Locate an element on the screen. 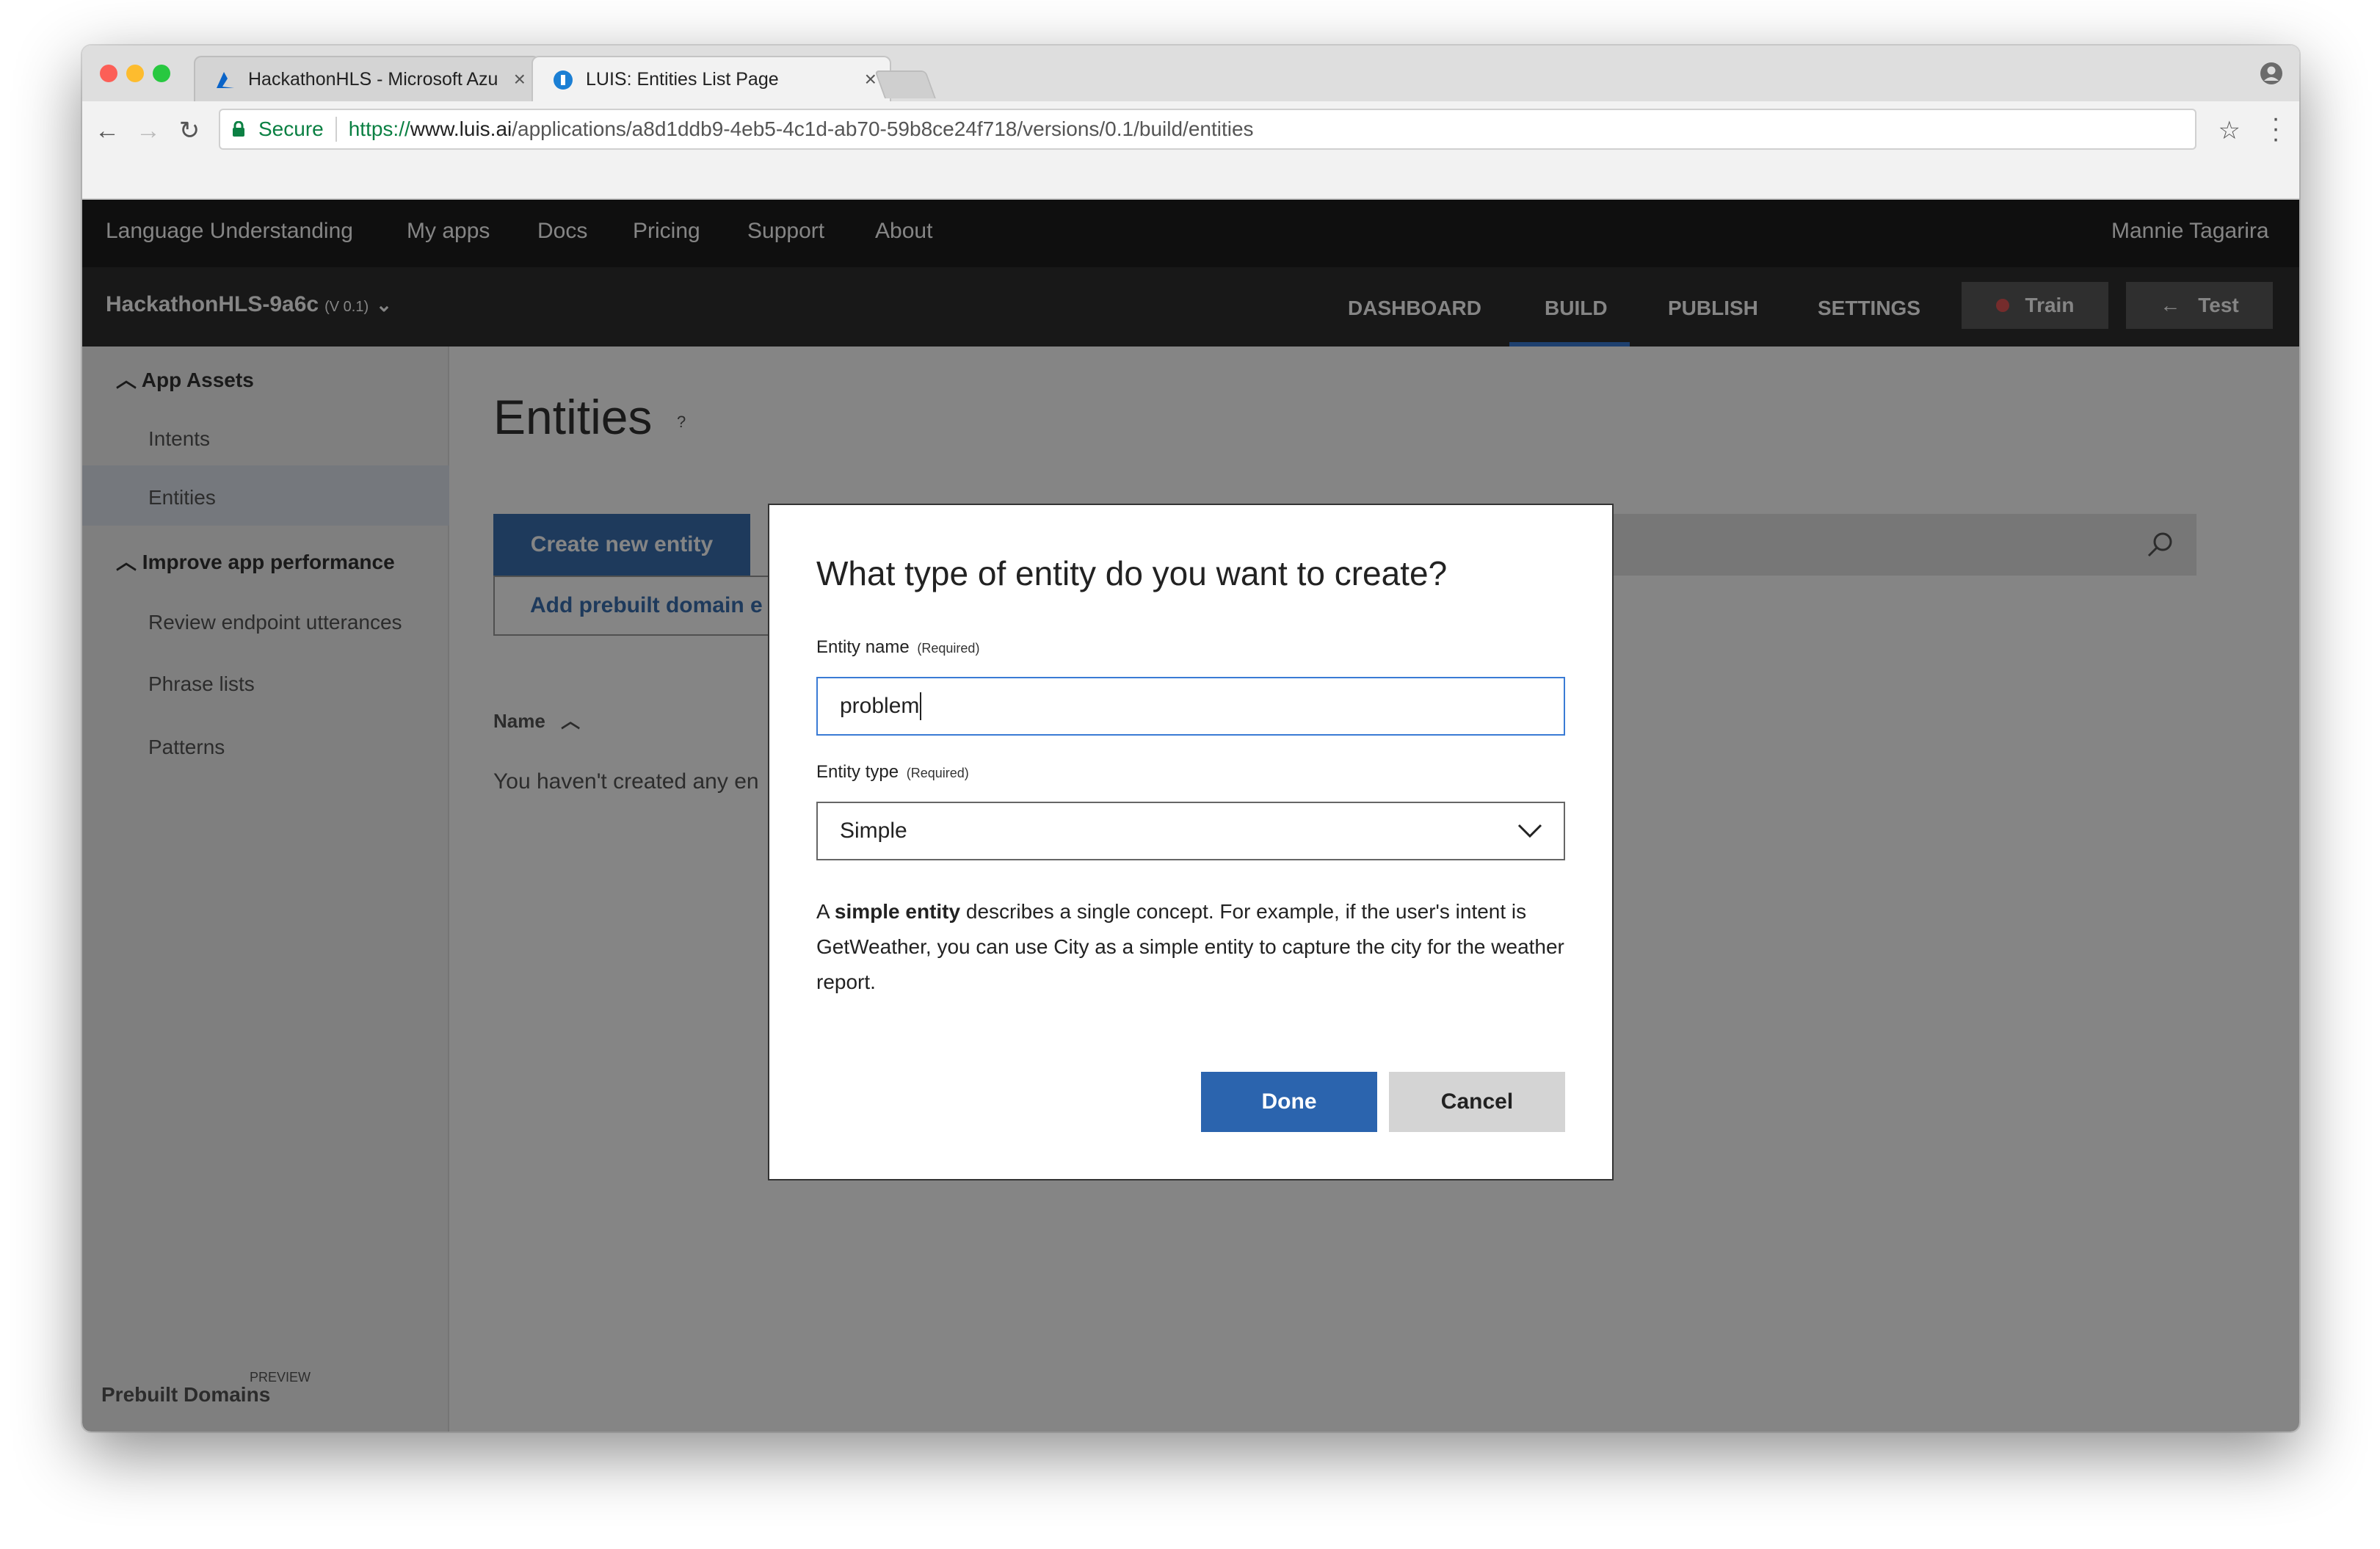 This screenshot has width=2380, height=1549. text-cursor is located at coordinates (921, 706).